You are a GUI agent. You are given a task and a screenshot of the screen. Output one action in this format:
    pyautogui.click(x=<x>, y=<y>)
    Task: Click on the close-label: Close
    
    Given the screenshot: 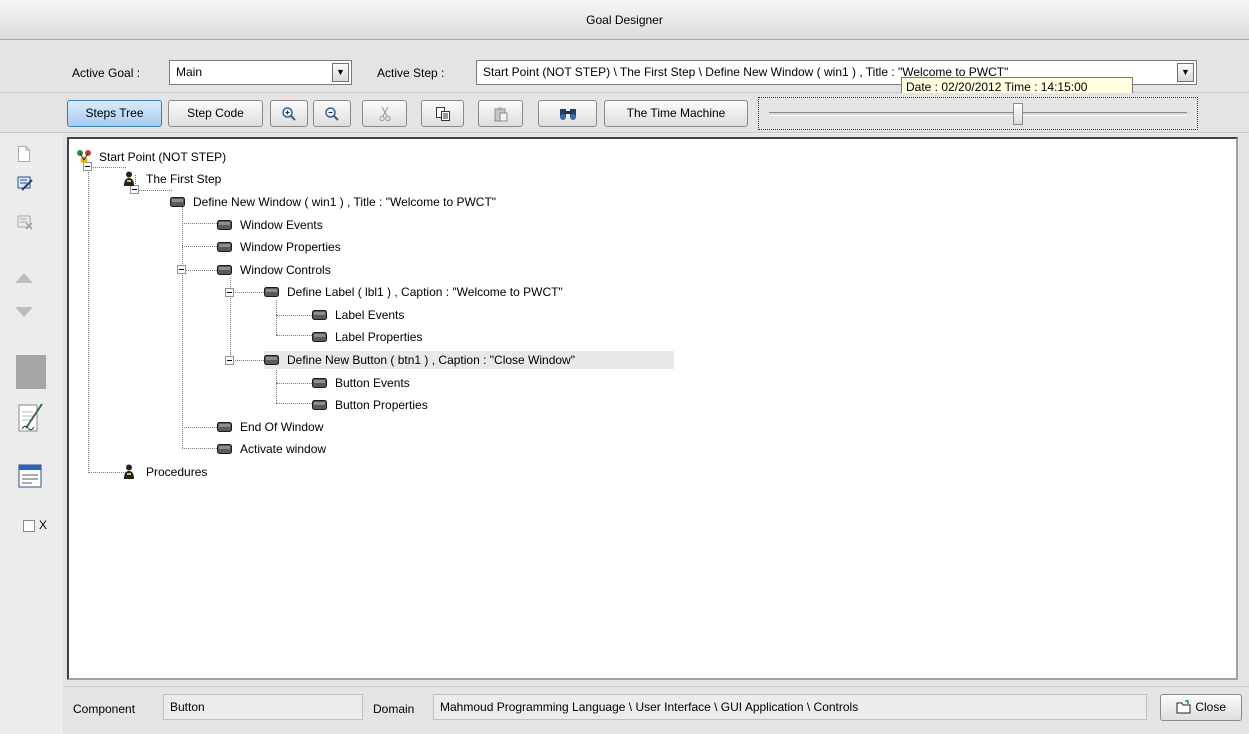 What is the action you would take?
    pyautogui.click(x=1211, y=707)
    